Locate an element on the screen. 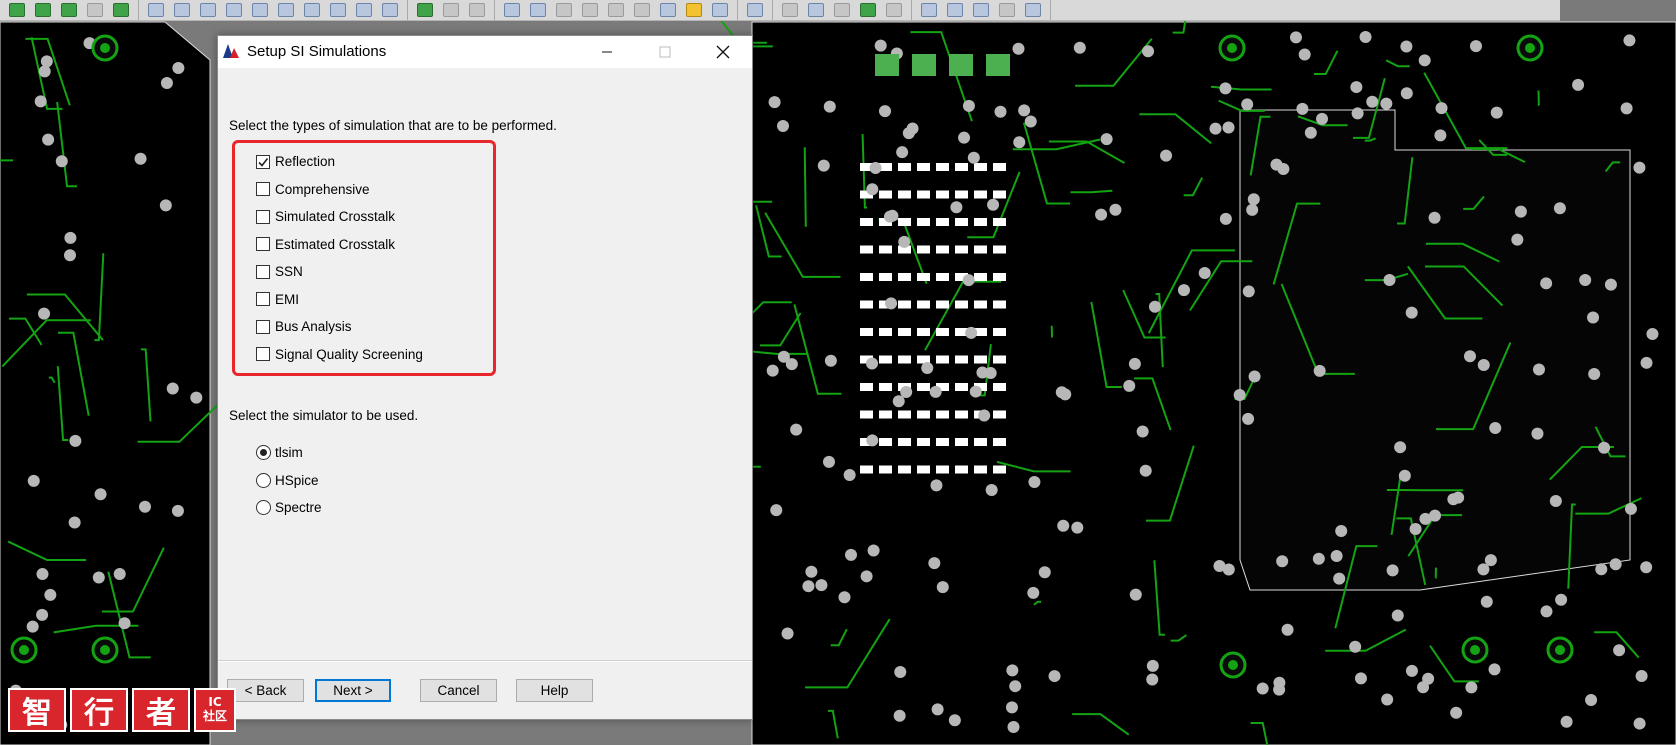 The image size is (1676, 745). help-icon is located at coordinates (1033, 10).